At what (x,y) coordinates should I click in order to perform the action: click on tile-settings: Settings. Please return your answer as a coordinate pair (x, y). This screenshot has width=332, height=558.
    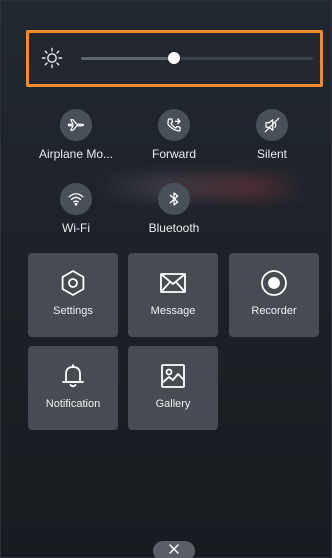
    Looking at the image, I should click on (73, 295).